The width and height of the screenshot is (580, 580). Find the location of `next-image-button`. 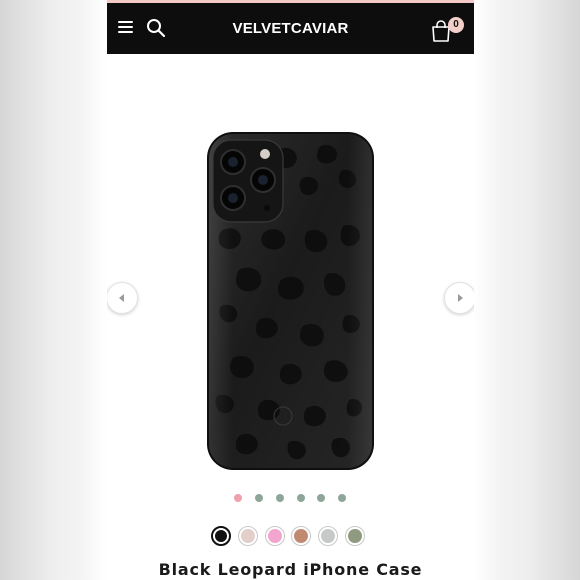

next-image-button is located at coordinates (459, 298).